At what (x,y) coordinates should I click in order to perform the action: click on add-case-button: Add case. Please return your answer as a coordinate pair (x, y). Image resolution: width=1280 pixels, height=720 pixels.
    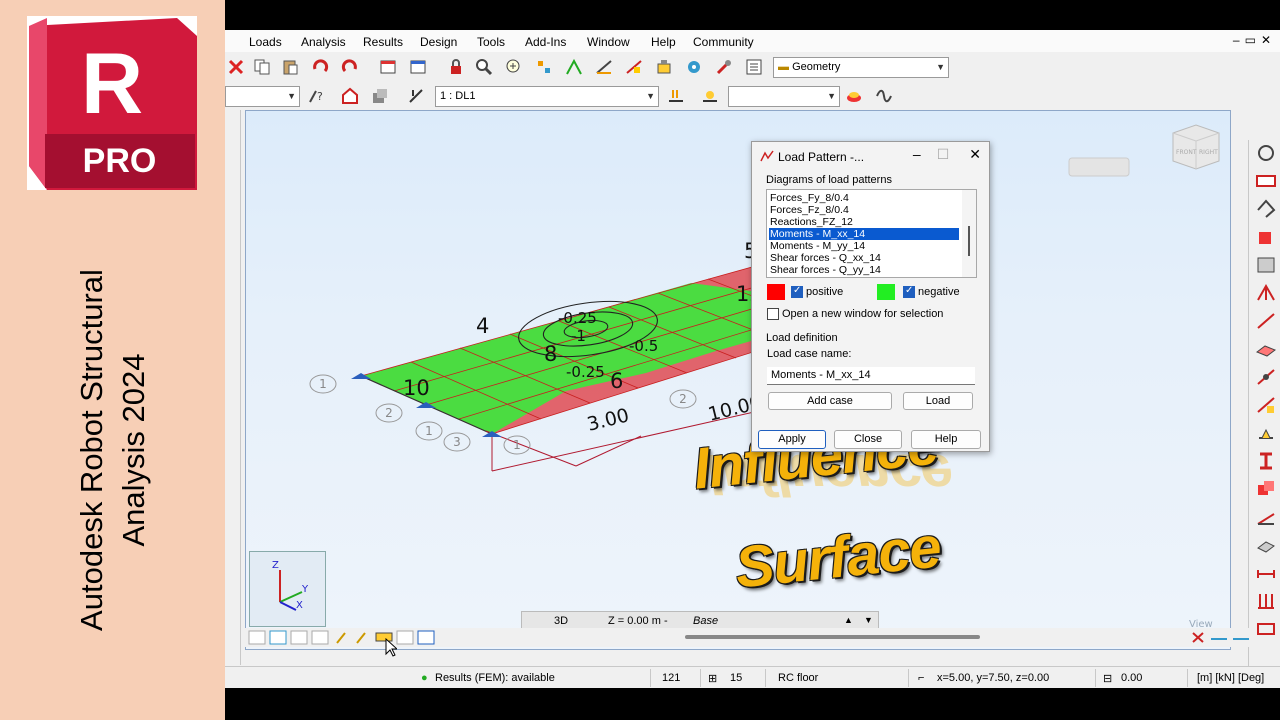
    Looking at the image, I should click on (830, 401).